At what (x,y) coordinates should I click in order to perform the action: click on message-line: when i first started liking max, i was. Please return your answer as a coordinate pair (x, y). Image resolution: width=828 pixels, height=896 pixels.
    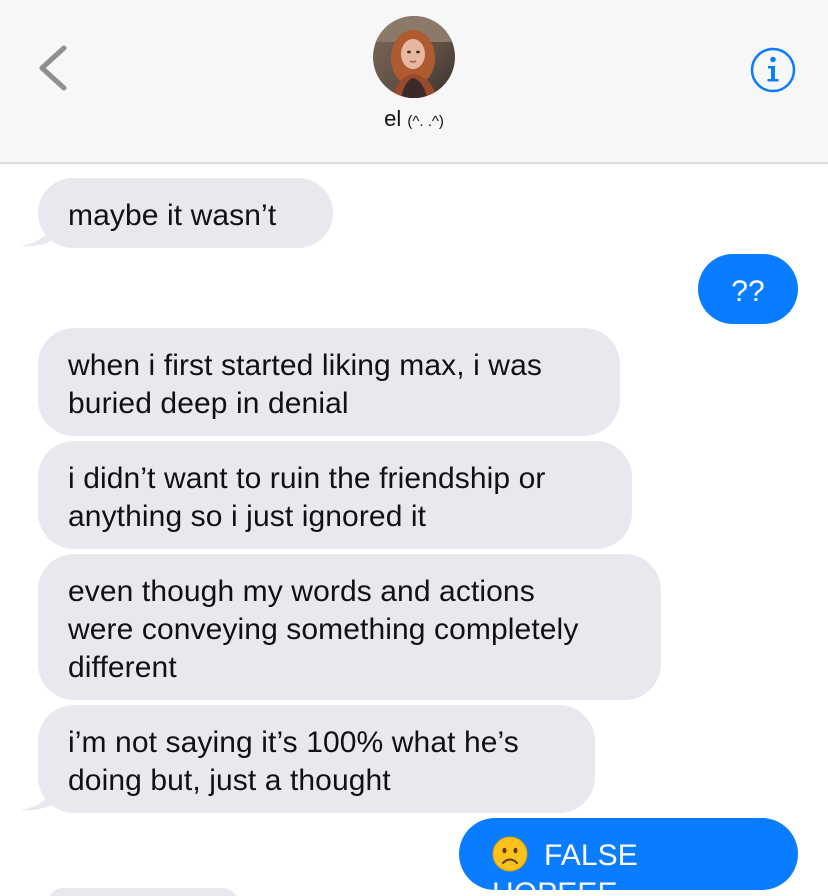
    Looking at the image, I should click on (305, 365).